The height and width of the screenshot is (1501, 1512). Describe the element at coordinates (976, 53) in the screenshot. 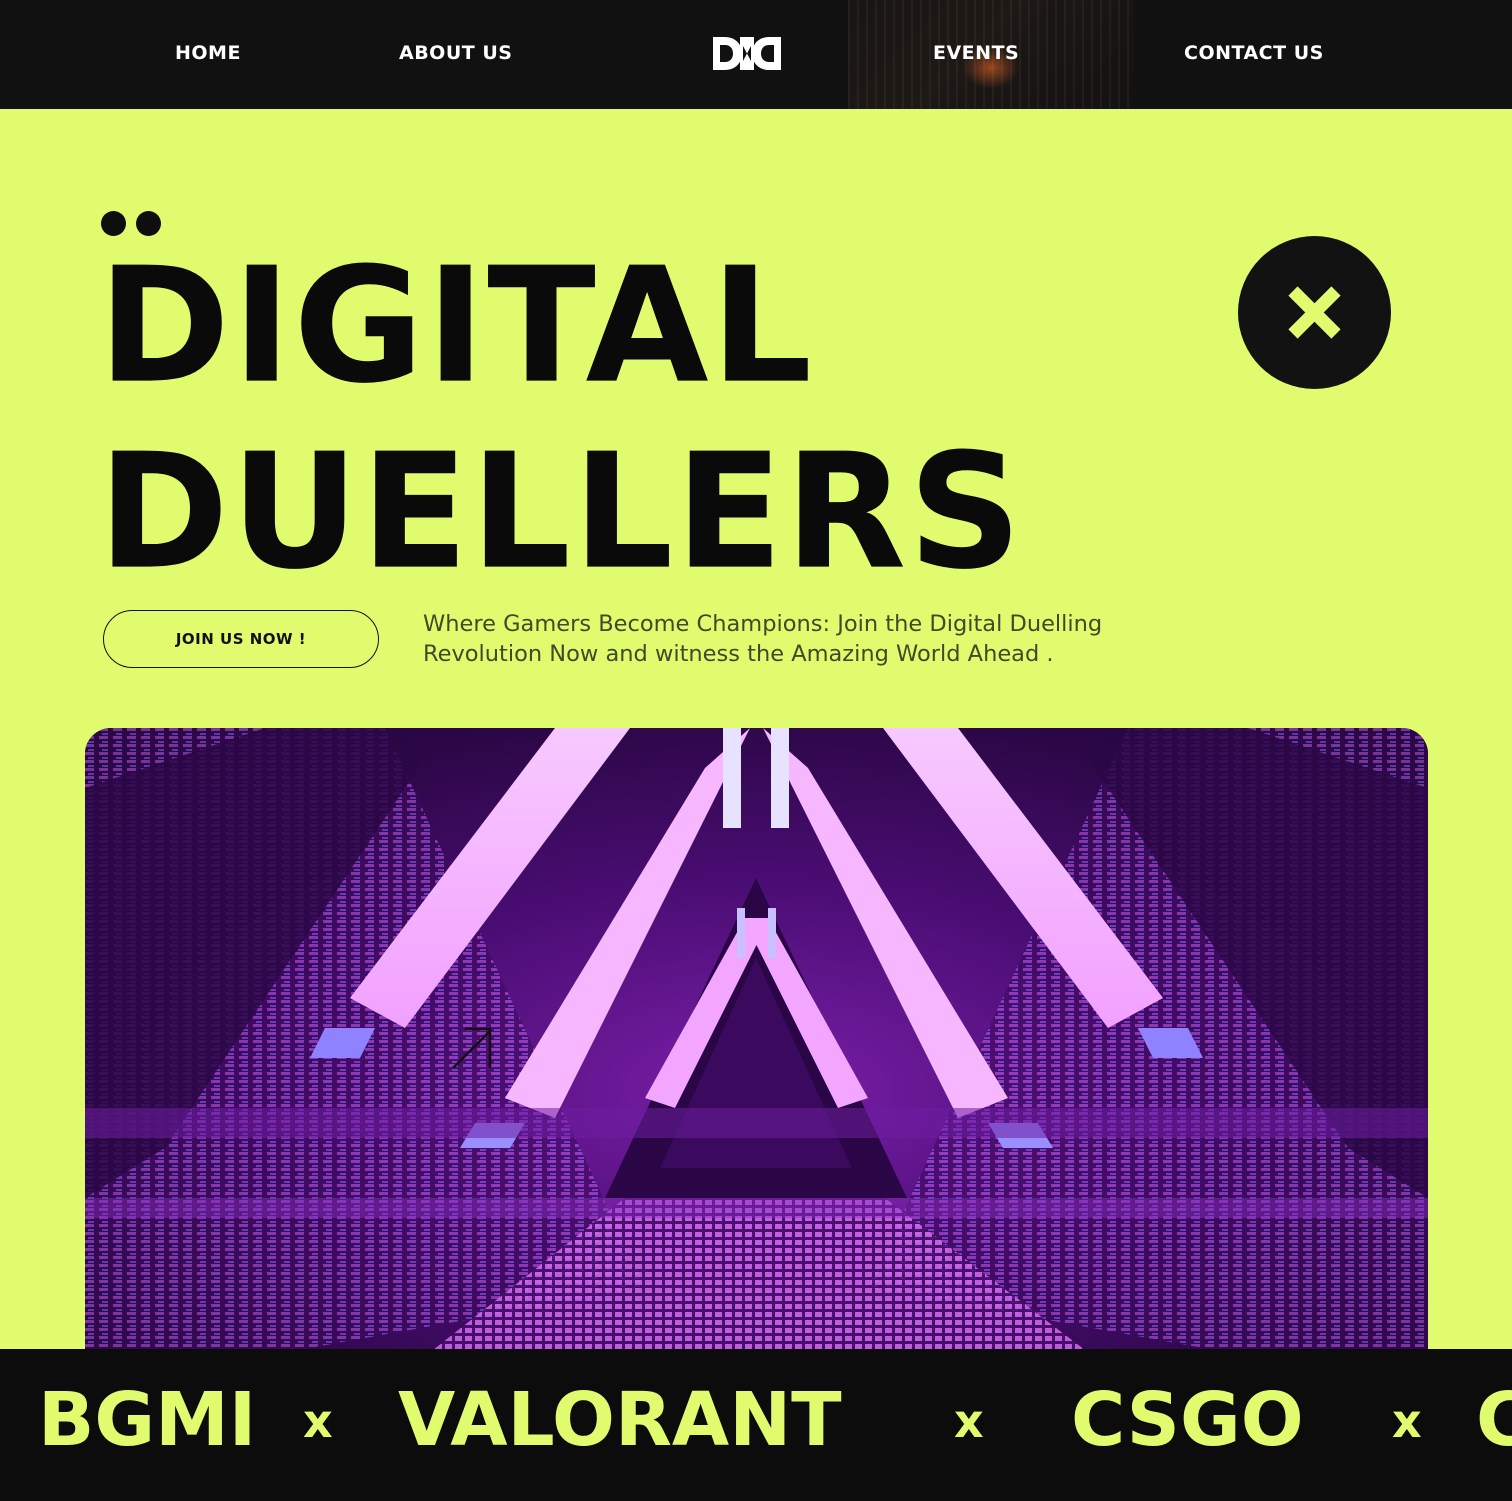

I see `nav-link-events: EVENTS` at that location.